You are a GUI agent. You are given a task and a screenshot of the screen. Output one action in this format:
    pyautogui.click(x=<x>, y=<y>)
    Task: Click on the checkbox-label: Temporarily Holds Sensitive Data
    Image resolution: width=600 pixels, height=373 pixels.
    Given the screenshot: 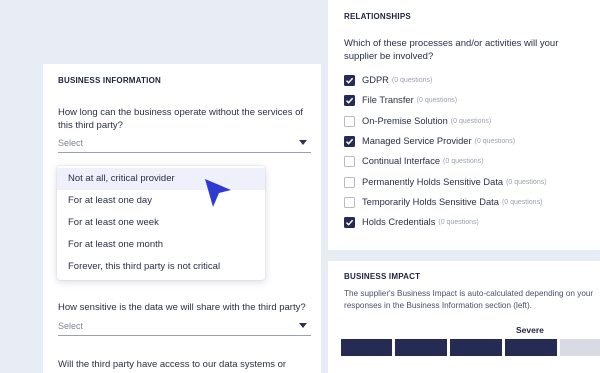 What is the action you would take?
    pyautogui.click(x=430, y=202)
    